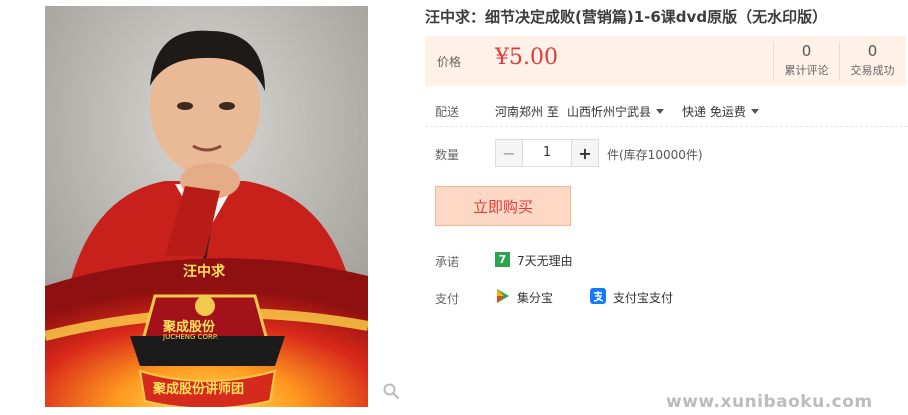 This screenshot has width=908, height=415. Describe the element at coordinates (509, 153) in the screenshot. I see `decrease-quantity-button: −` at that location.